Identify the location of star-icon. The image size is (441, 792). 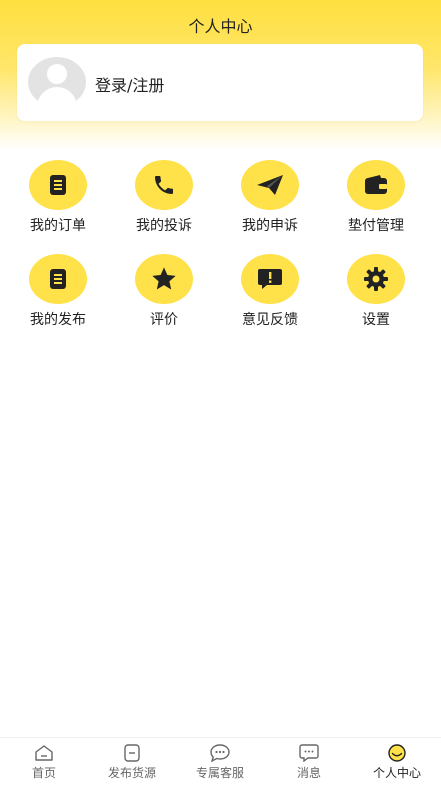
(164, 278).